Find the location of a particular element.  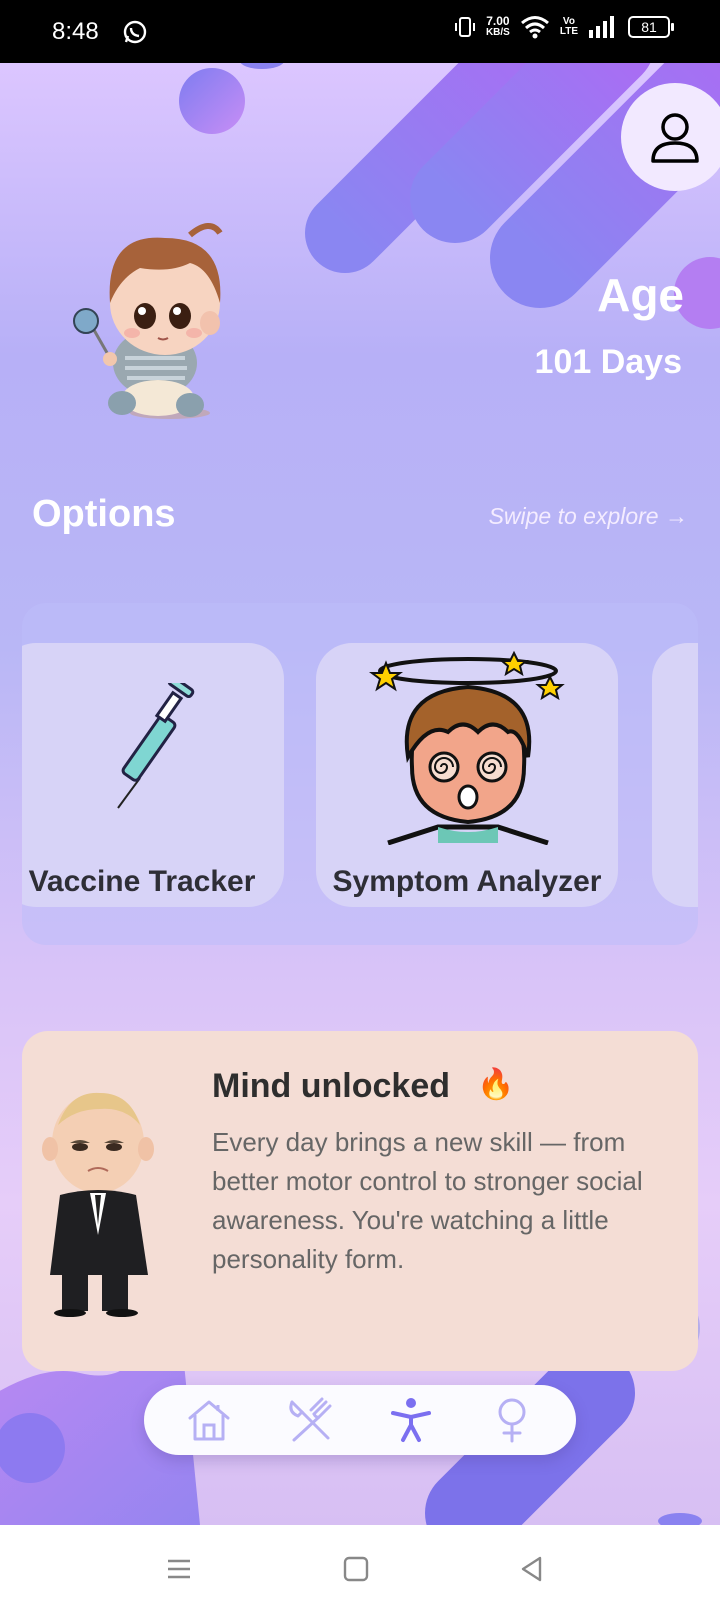

volte-indicator: Vo LTE is located at coordinates (569, 27).